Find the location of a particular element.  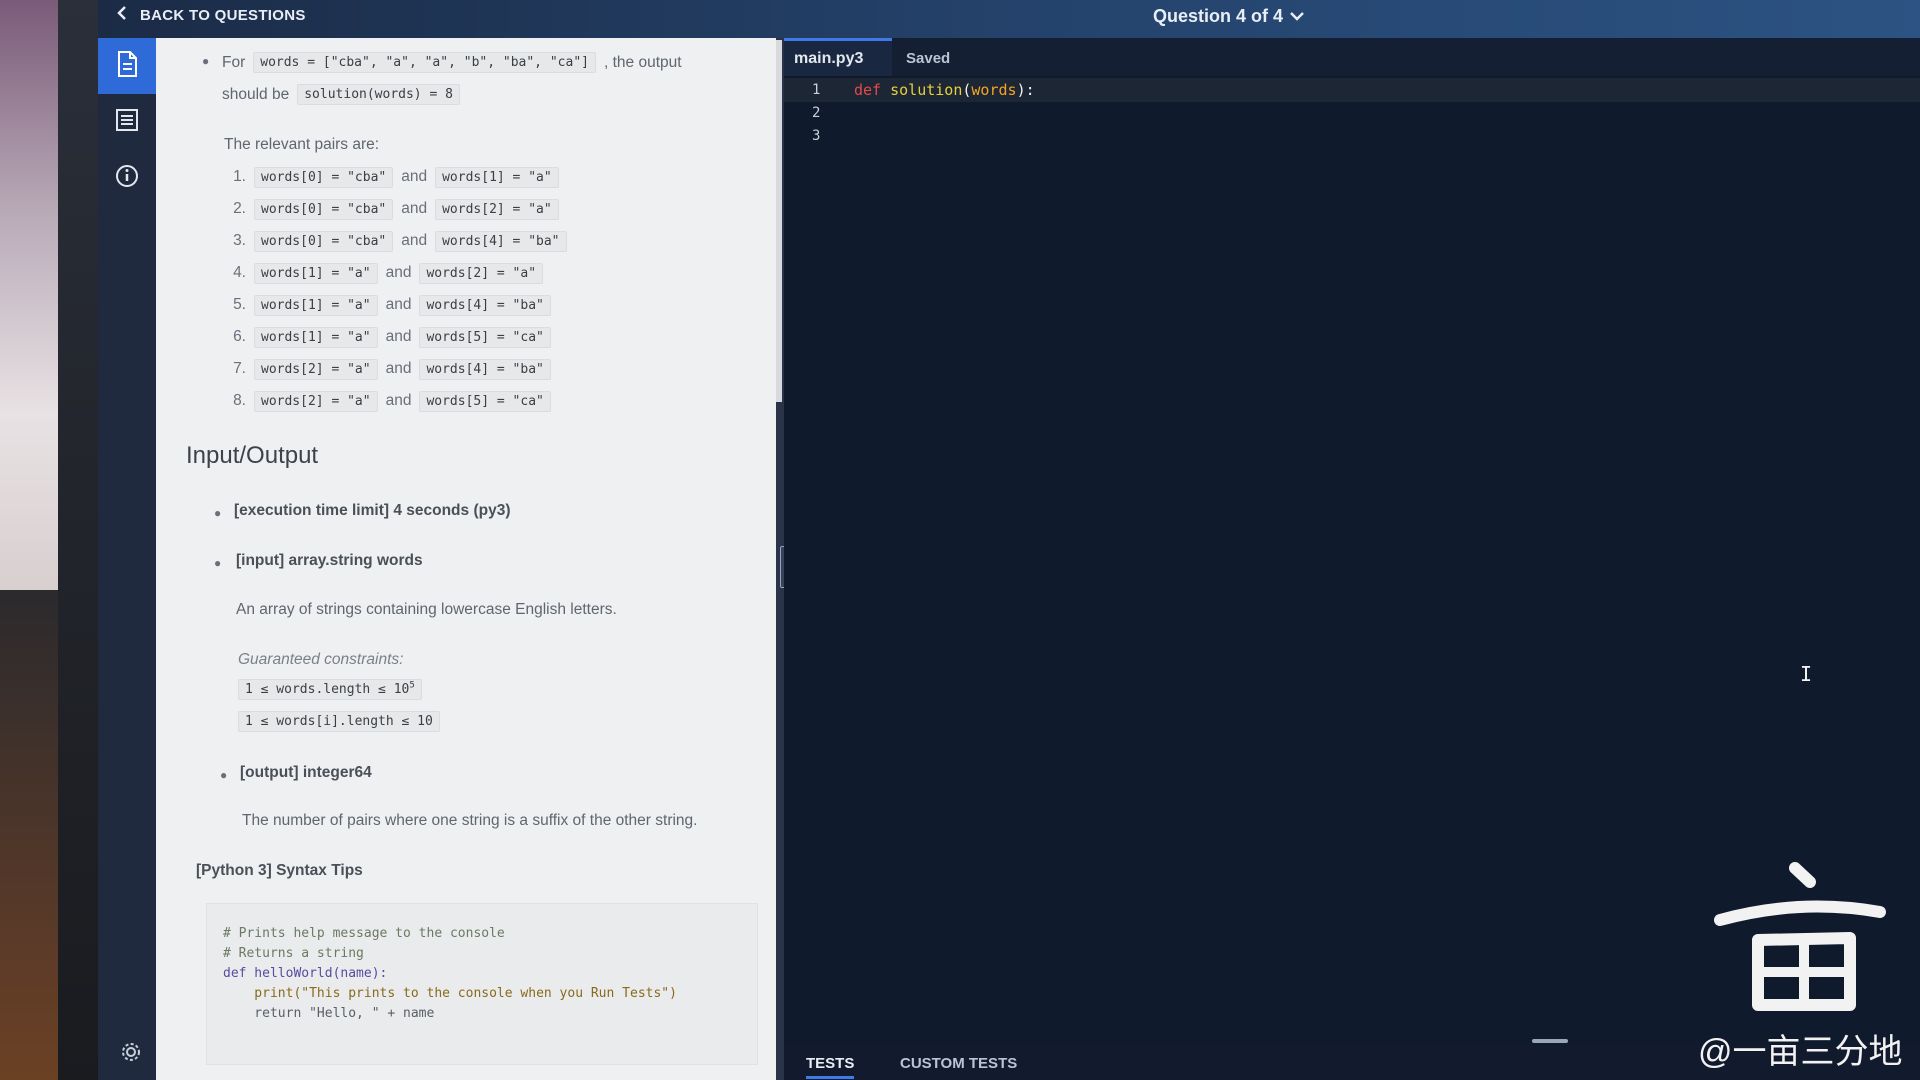

example-prefix: For is located at coordinates (234, 62).